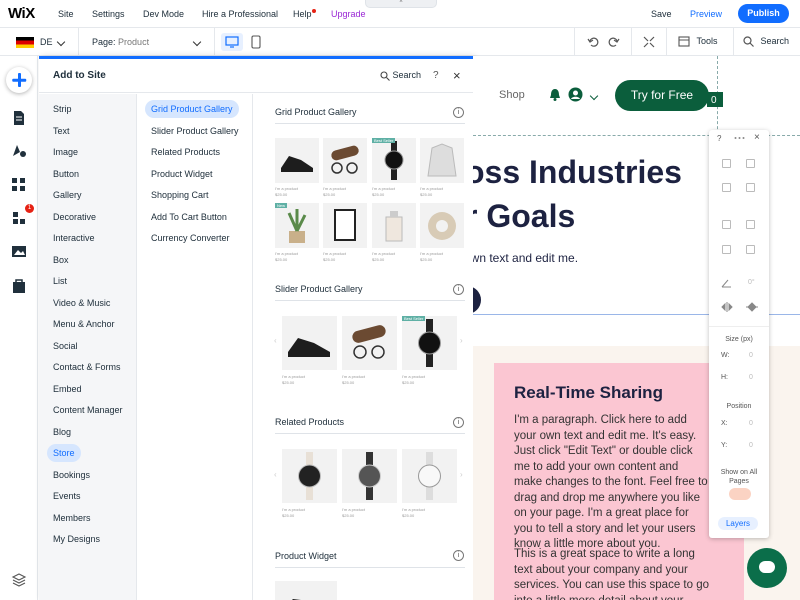  What do you see at coordinates (67, 195) in the screenshot?
I see `category-gallery: Gallery` at bounding box center [67, 195].